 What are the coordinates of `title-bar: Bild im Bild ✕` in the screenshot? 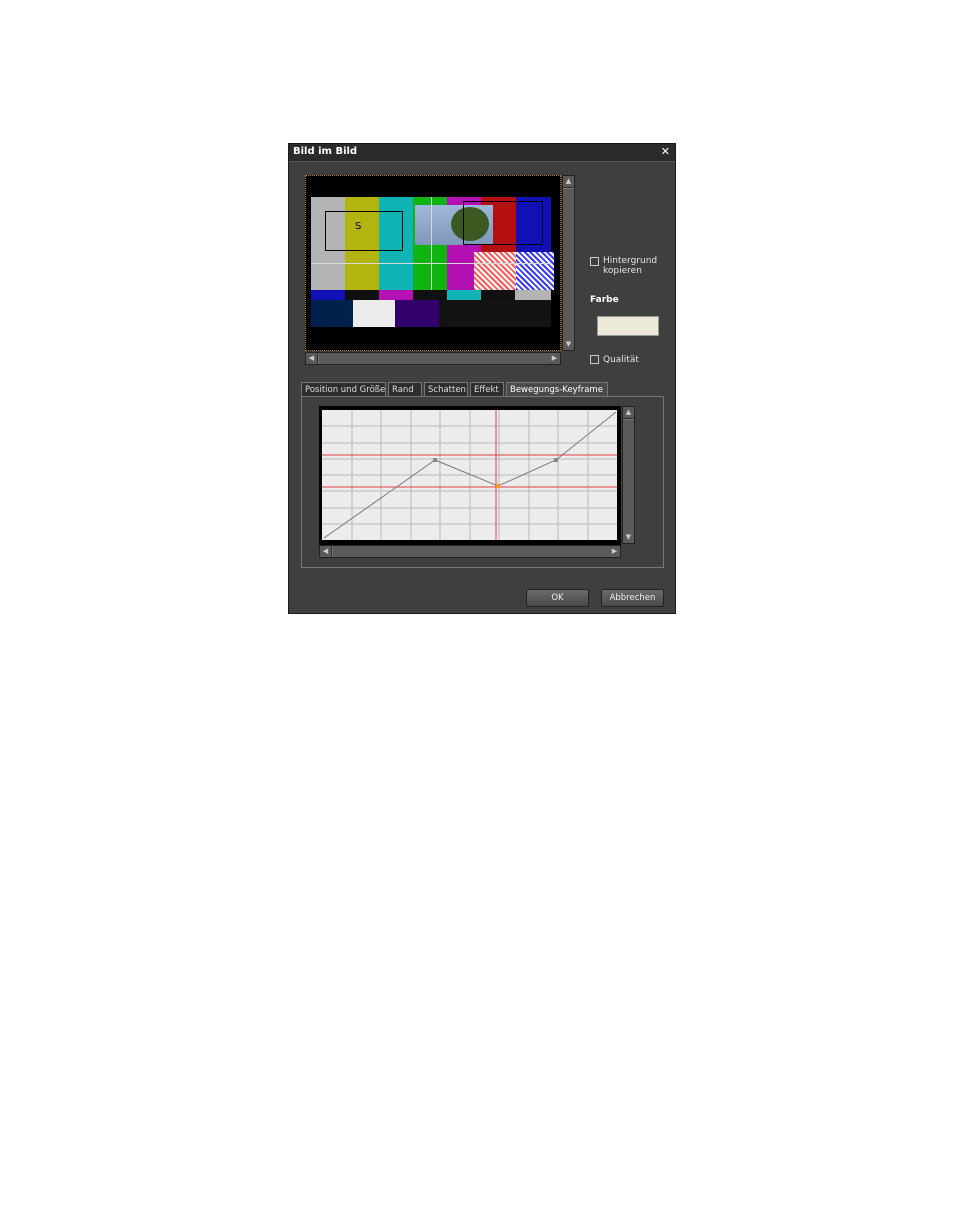 It's located at (482, 153).